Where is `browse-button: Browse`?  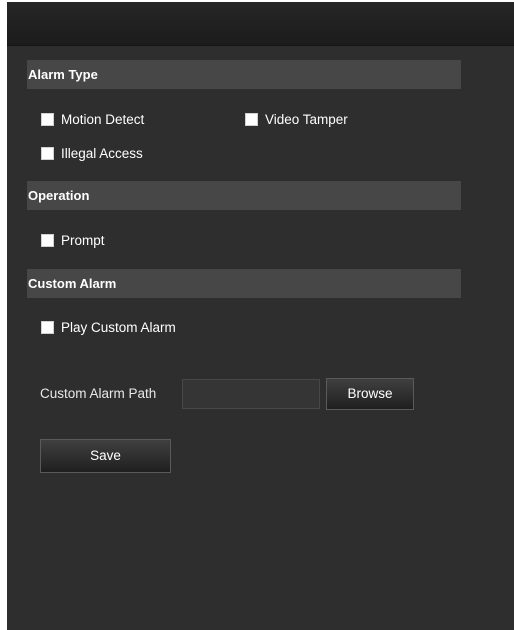 browse-button: Browse is located at coordinates (370, 394).